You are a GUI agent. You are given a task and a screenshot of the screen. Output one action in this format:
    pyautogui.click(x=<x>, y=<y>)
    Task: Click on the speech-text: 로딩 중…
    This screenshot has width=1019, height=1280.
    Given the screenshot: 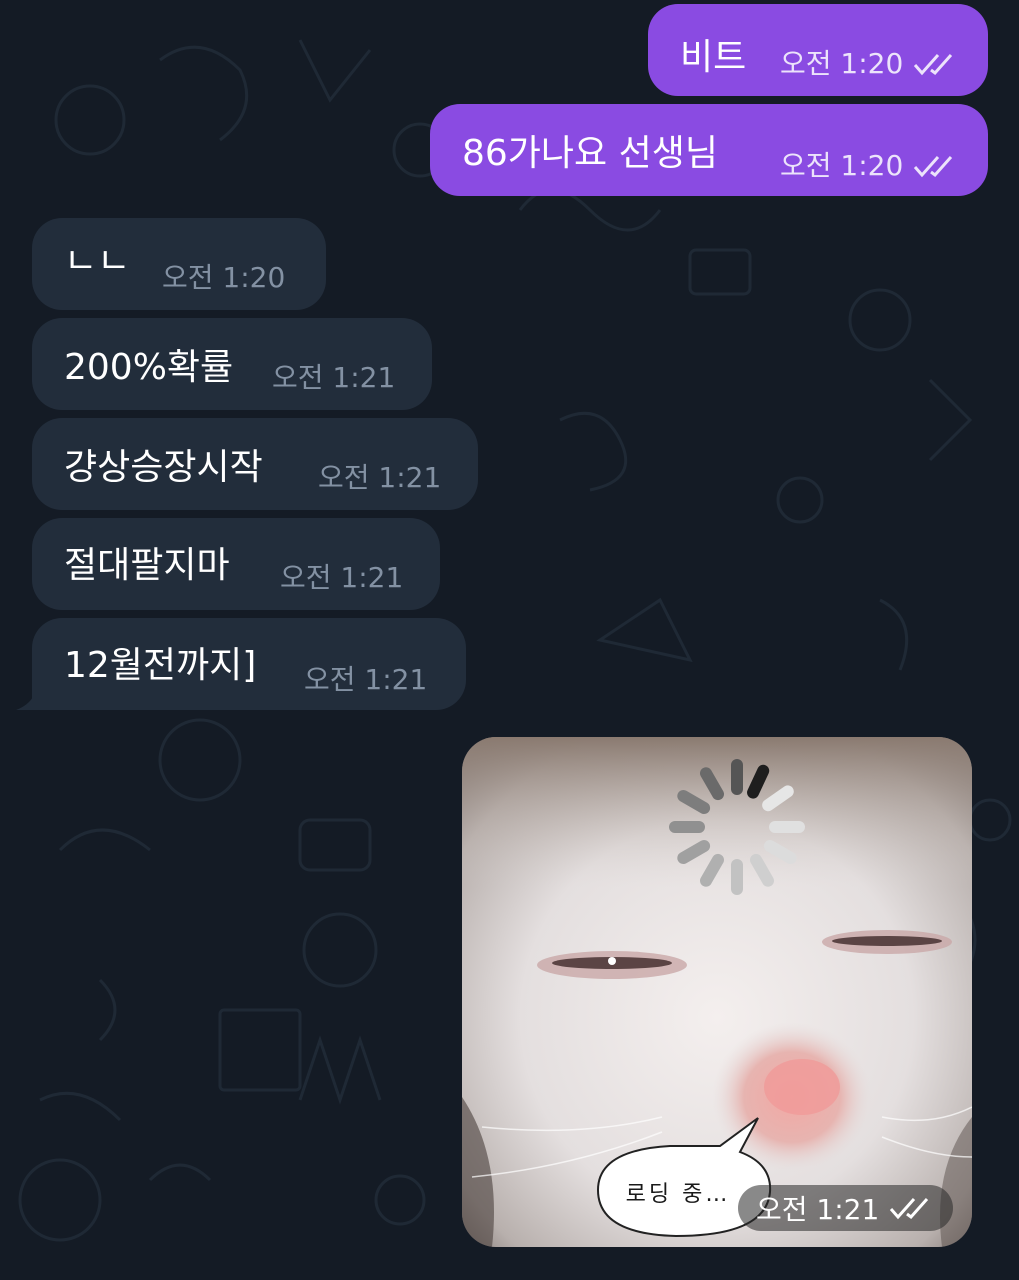 What is the action you would take?
    pyautogui.click(x=678, y=1194)
    